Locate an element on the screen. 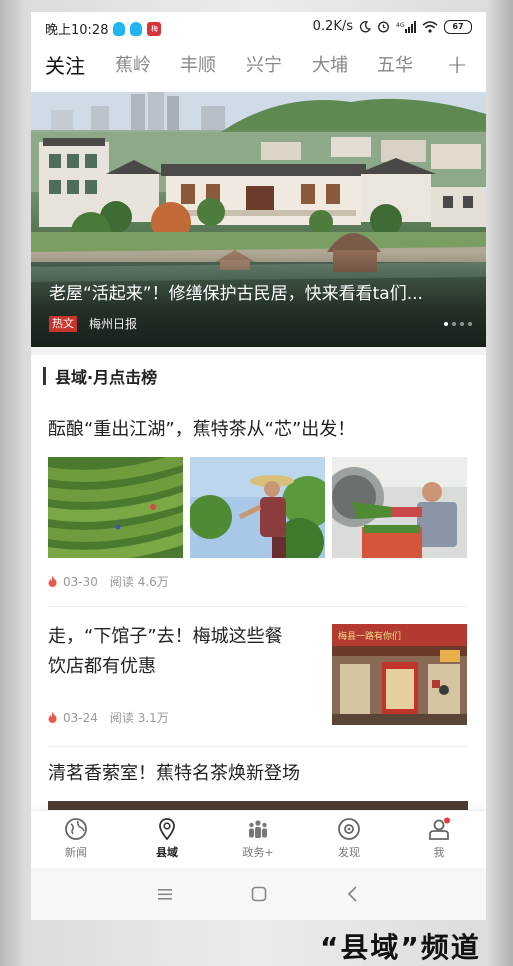  tea-field-image is located at coordinates (115, 507).